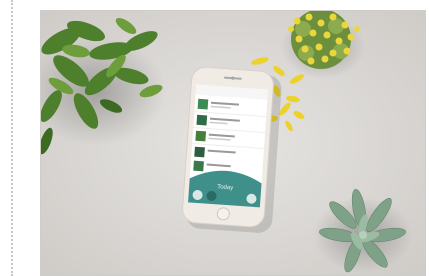 The width and height of the screenshot is (429, 276). Describe the element at coordinates (12, 138) in the screenshot. I see `dotted-left-rule` at that location.